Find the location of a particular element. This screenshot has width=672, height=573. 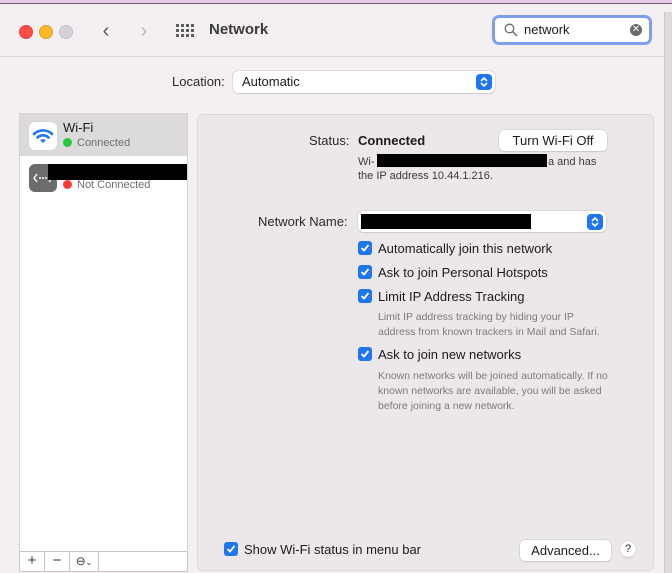

service-item-wifi: Wi-Fi Connected is located at coordinates (103, 135).